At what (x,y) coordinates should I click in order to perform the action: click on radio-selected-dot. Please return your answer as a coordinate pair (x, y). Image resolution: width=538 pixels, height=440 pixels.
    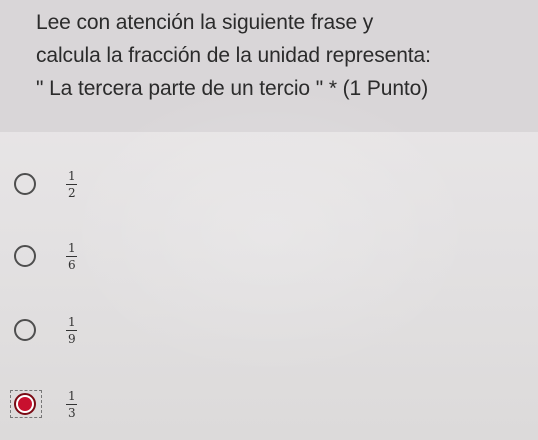
    Looking at the image, I should click on (25, 404).